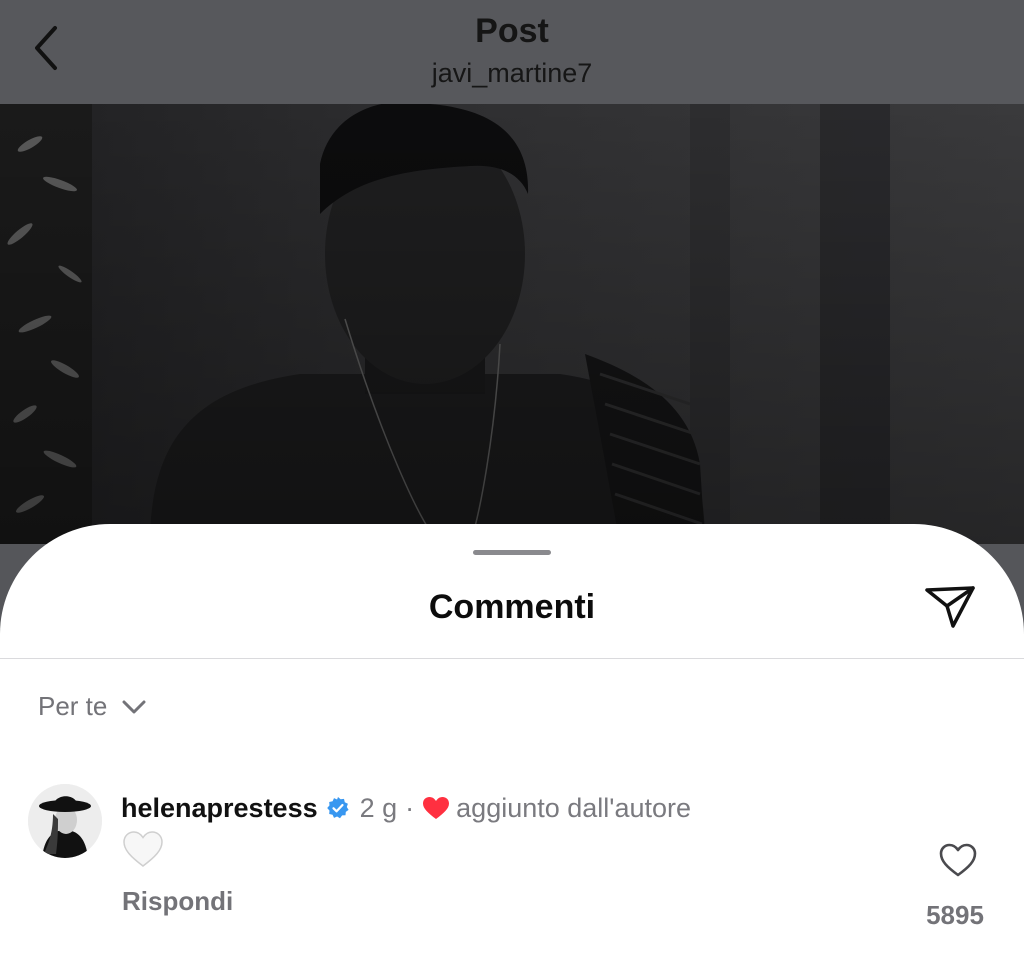  What do you see at coordinates (512, 607) in the screenshot?
I see `sheet-title: Commenti` at bounding box center [512, 607].